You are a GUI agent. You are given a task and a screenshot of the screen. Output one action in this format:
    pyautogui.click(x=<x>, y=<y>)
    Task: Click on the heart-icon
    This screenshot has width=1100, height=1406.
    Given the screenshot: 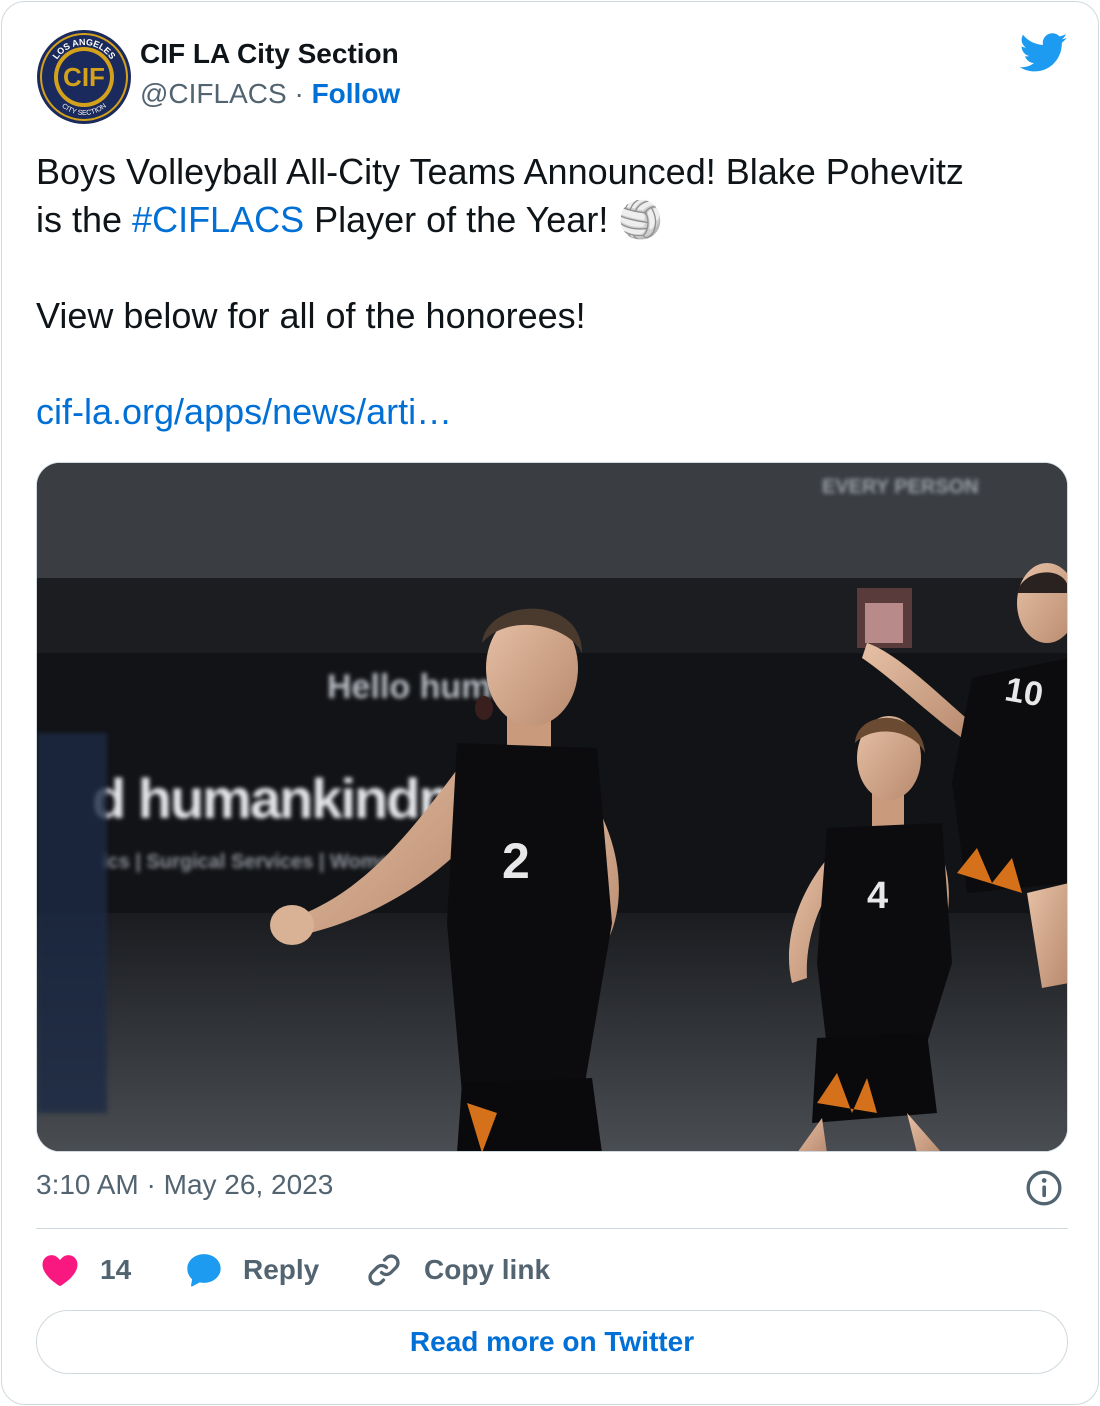 What is the action you would take?
    pyautogui.click(x=60, y=1270)
    